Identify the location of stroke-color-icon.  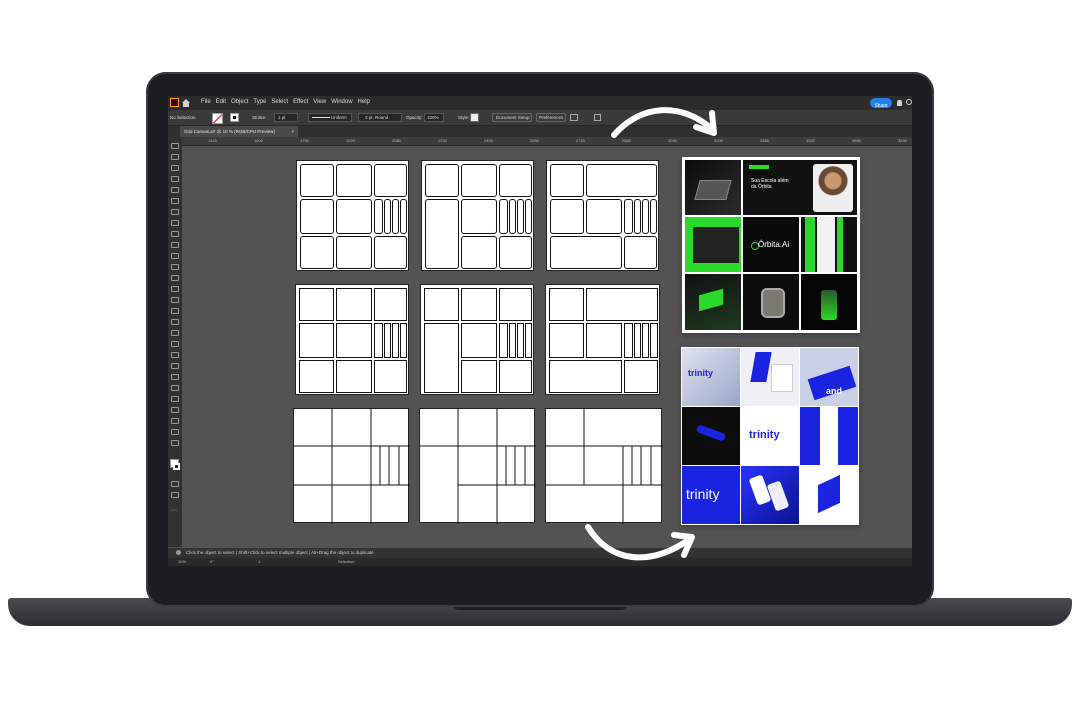
(176, 466).